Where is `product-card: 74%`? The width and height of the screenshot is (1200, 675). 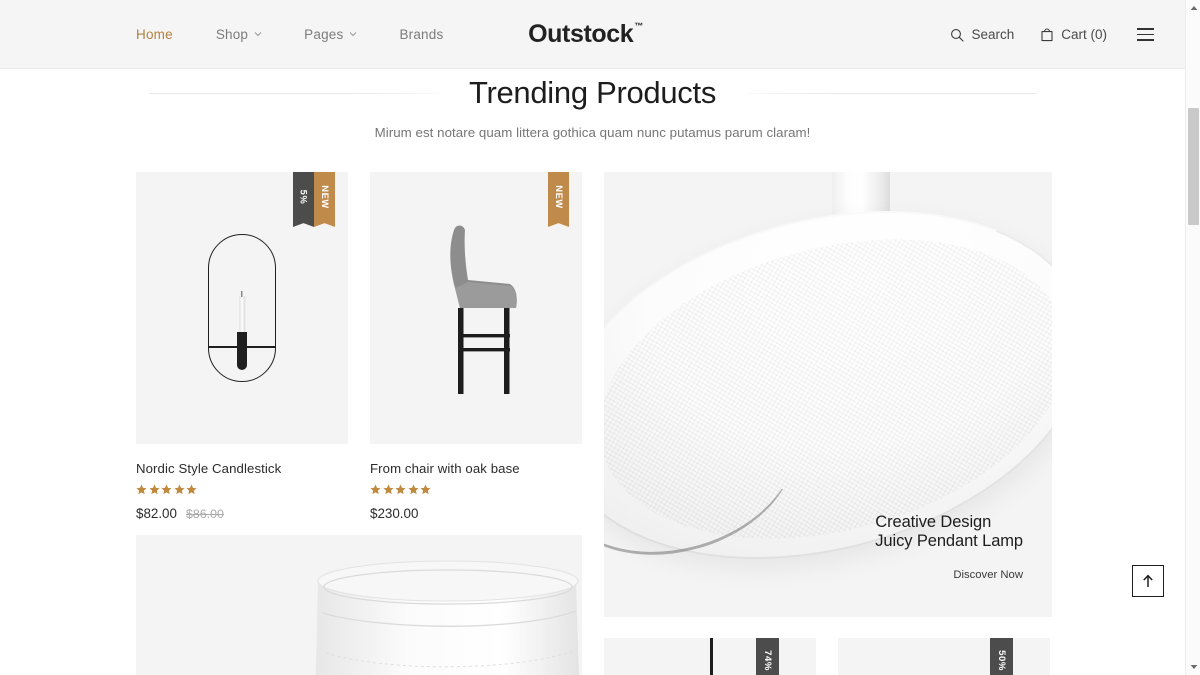 product-card: 74% is located at coordinates (710, 656).